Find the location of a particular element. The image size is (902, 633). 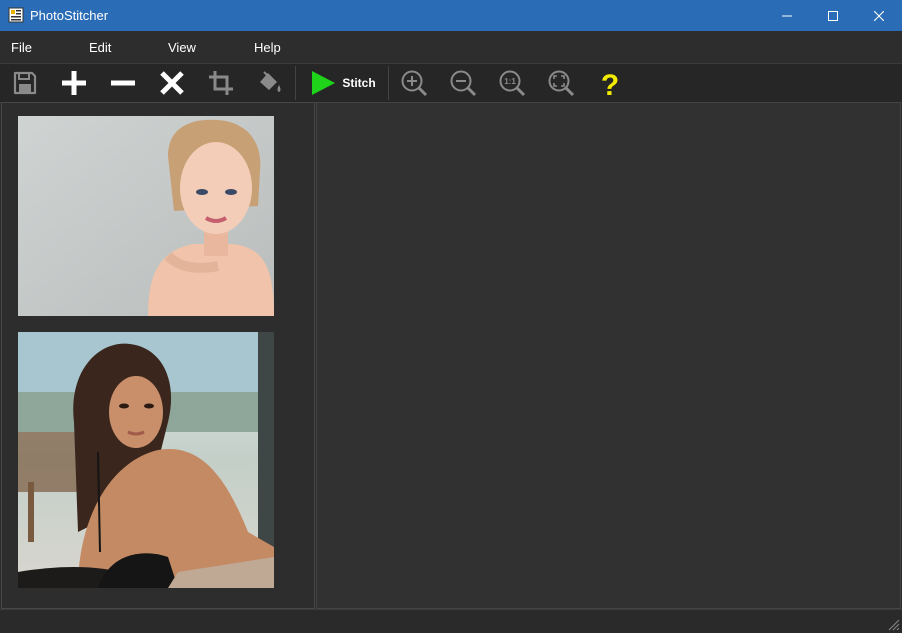

zoom-out-icon is located at coordinates (463, 83).